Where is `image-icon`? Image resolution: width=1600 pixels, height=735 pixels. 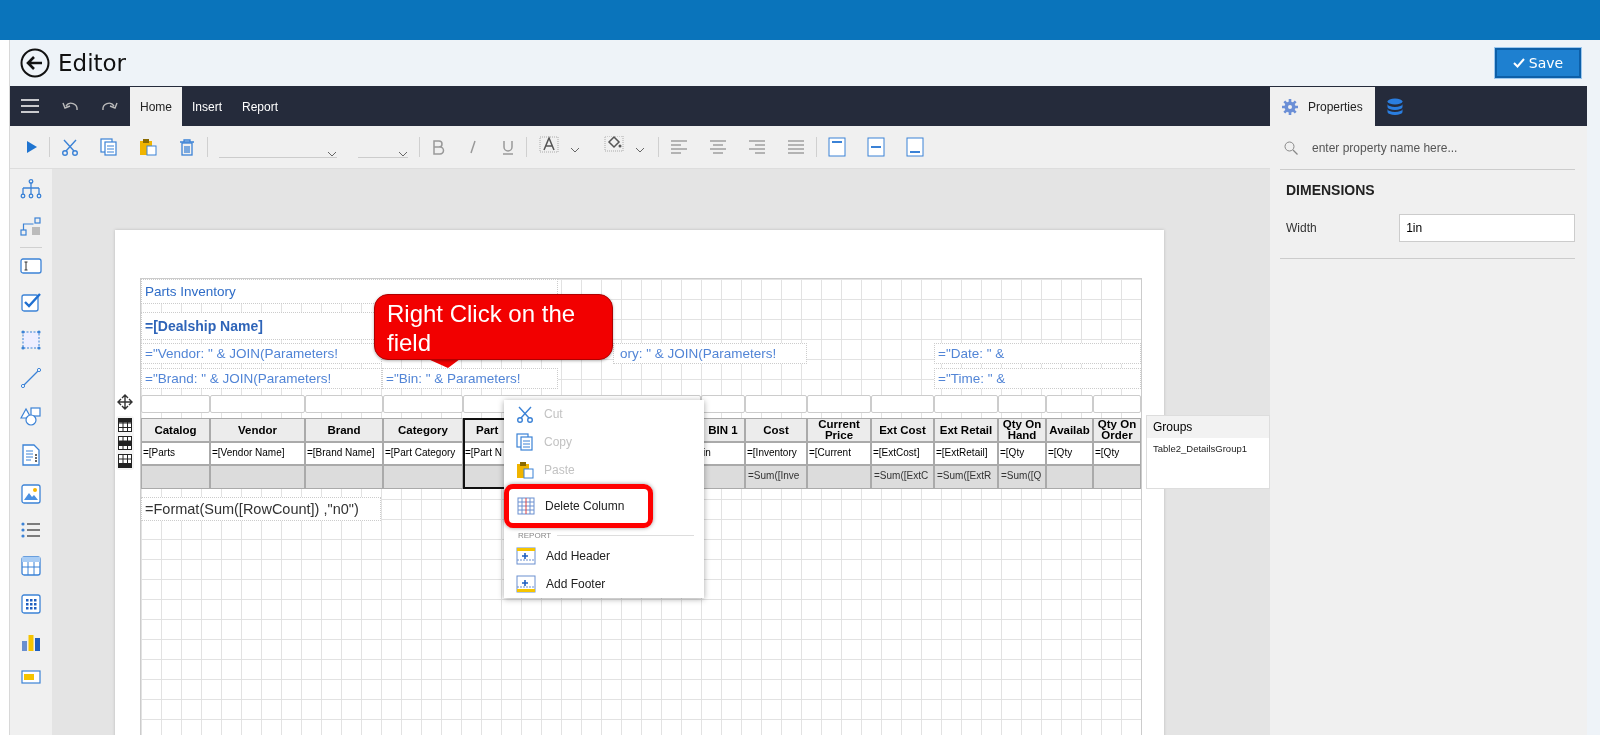 image-icon is located at coordinates (31, 494).